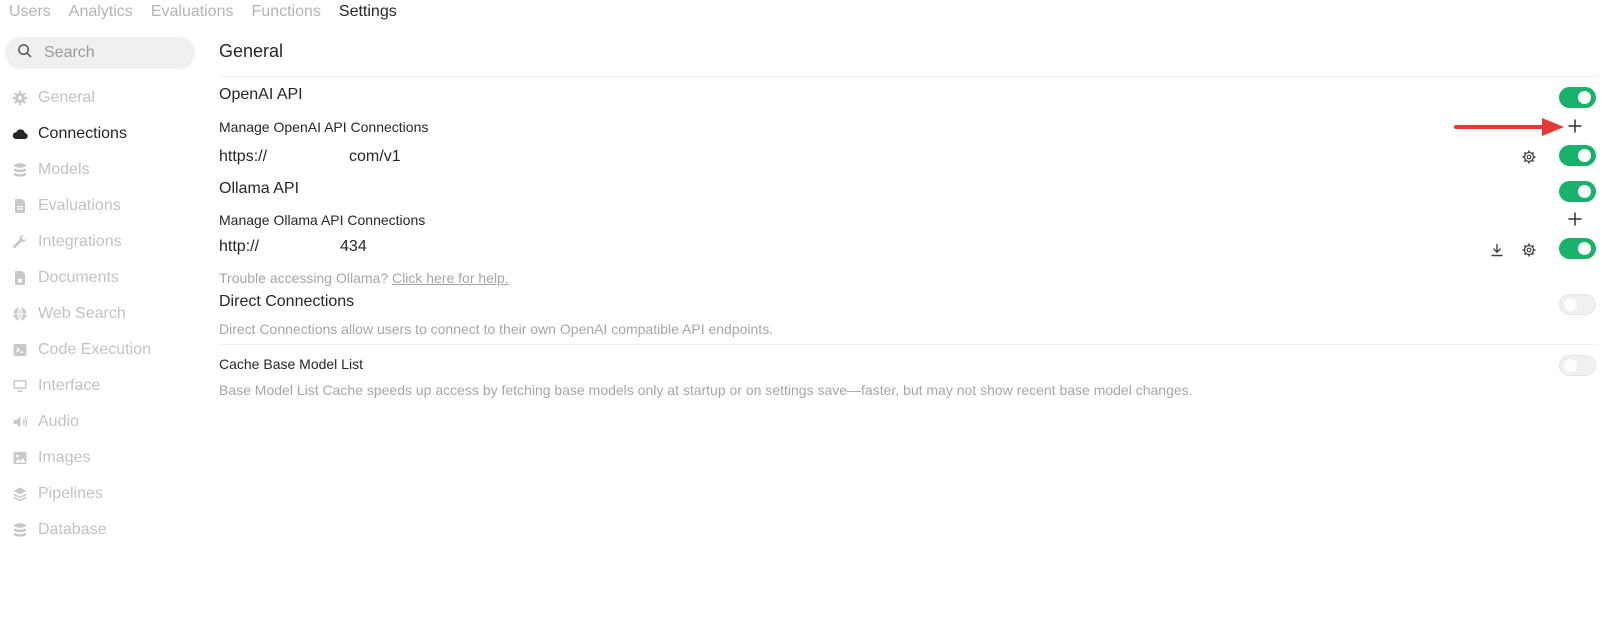  Describe the element at coordinates (20, 386) in the screenshot. I see `monitor-icon` at that location.